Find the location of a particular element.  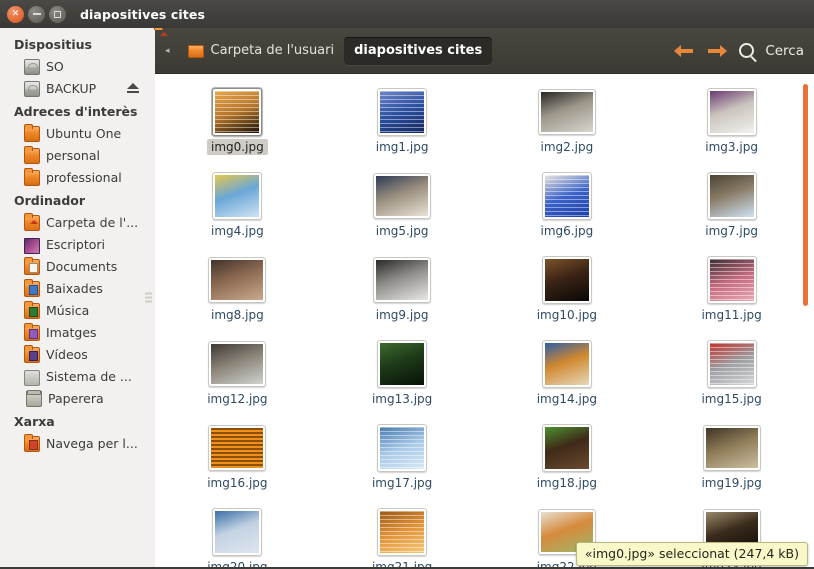

file-item: img10.jpg is located at coordinates (567, 292).